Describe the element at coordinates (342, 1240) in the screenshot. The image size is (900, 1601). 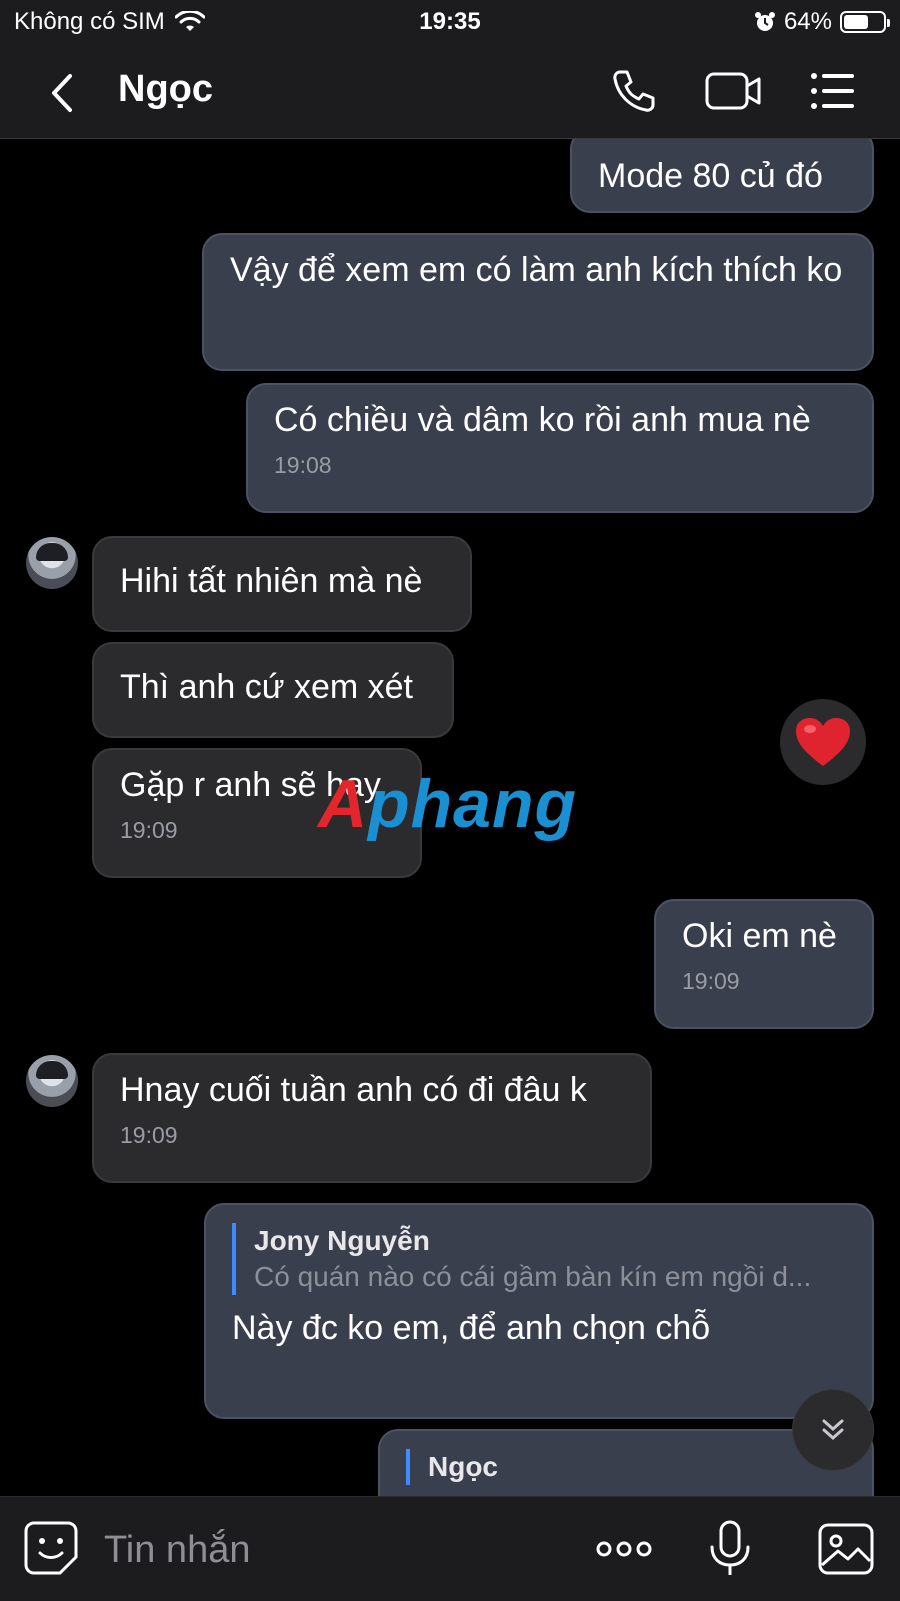
I see `quoted-author: Jony Nguyễn` at that location.